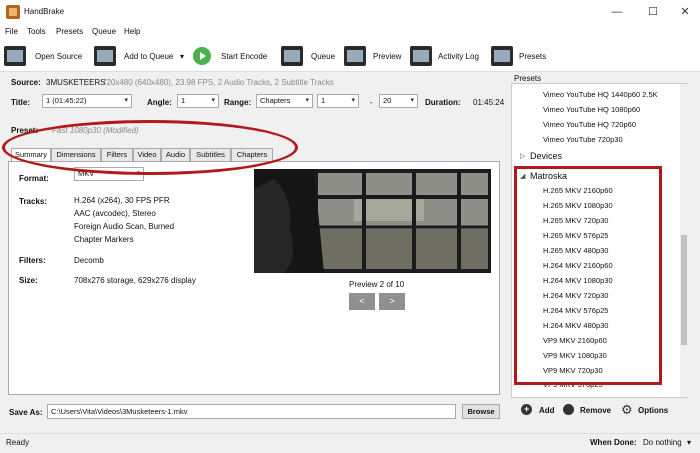  What do you see at coordinates (44, 11) in the screenshot?
I see `window-title: HandBrake` at bounding box center [44, 11].